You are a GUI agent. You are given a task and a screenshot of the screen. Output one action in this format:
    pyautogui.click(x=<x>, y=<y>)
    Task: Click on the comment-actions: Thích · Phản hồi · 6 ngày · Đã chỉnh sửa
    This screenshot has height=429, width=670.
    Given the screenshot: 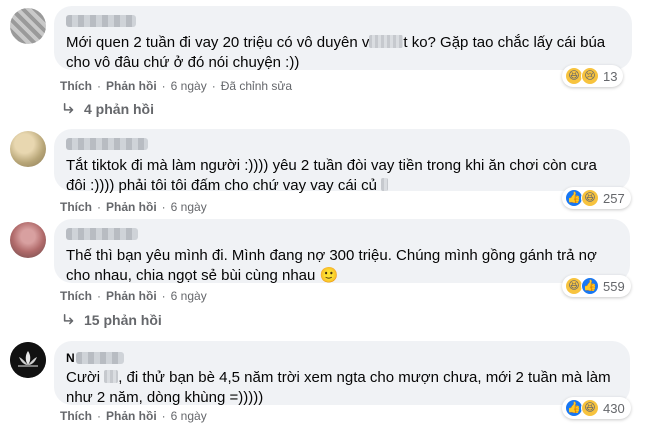 What is the action you would take?
    pyautogui.click(x=176, y=86)
    